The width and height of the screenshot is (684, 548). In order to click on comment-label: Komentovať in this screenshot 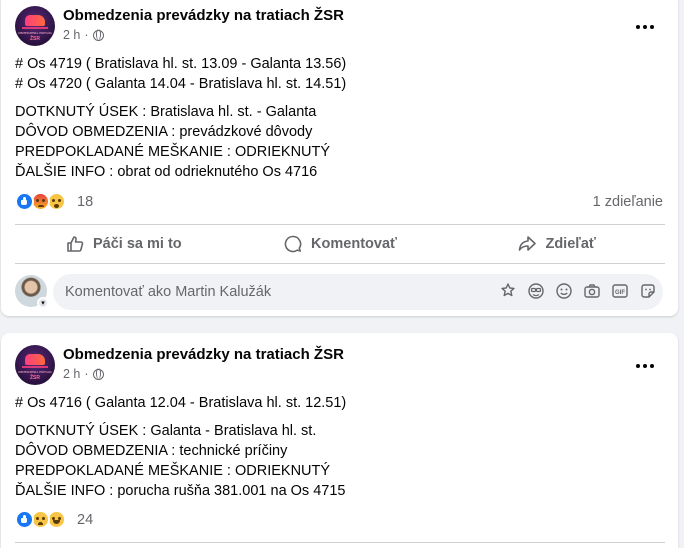, I will do `click(354, 244)`.